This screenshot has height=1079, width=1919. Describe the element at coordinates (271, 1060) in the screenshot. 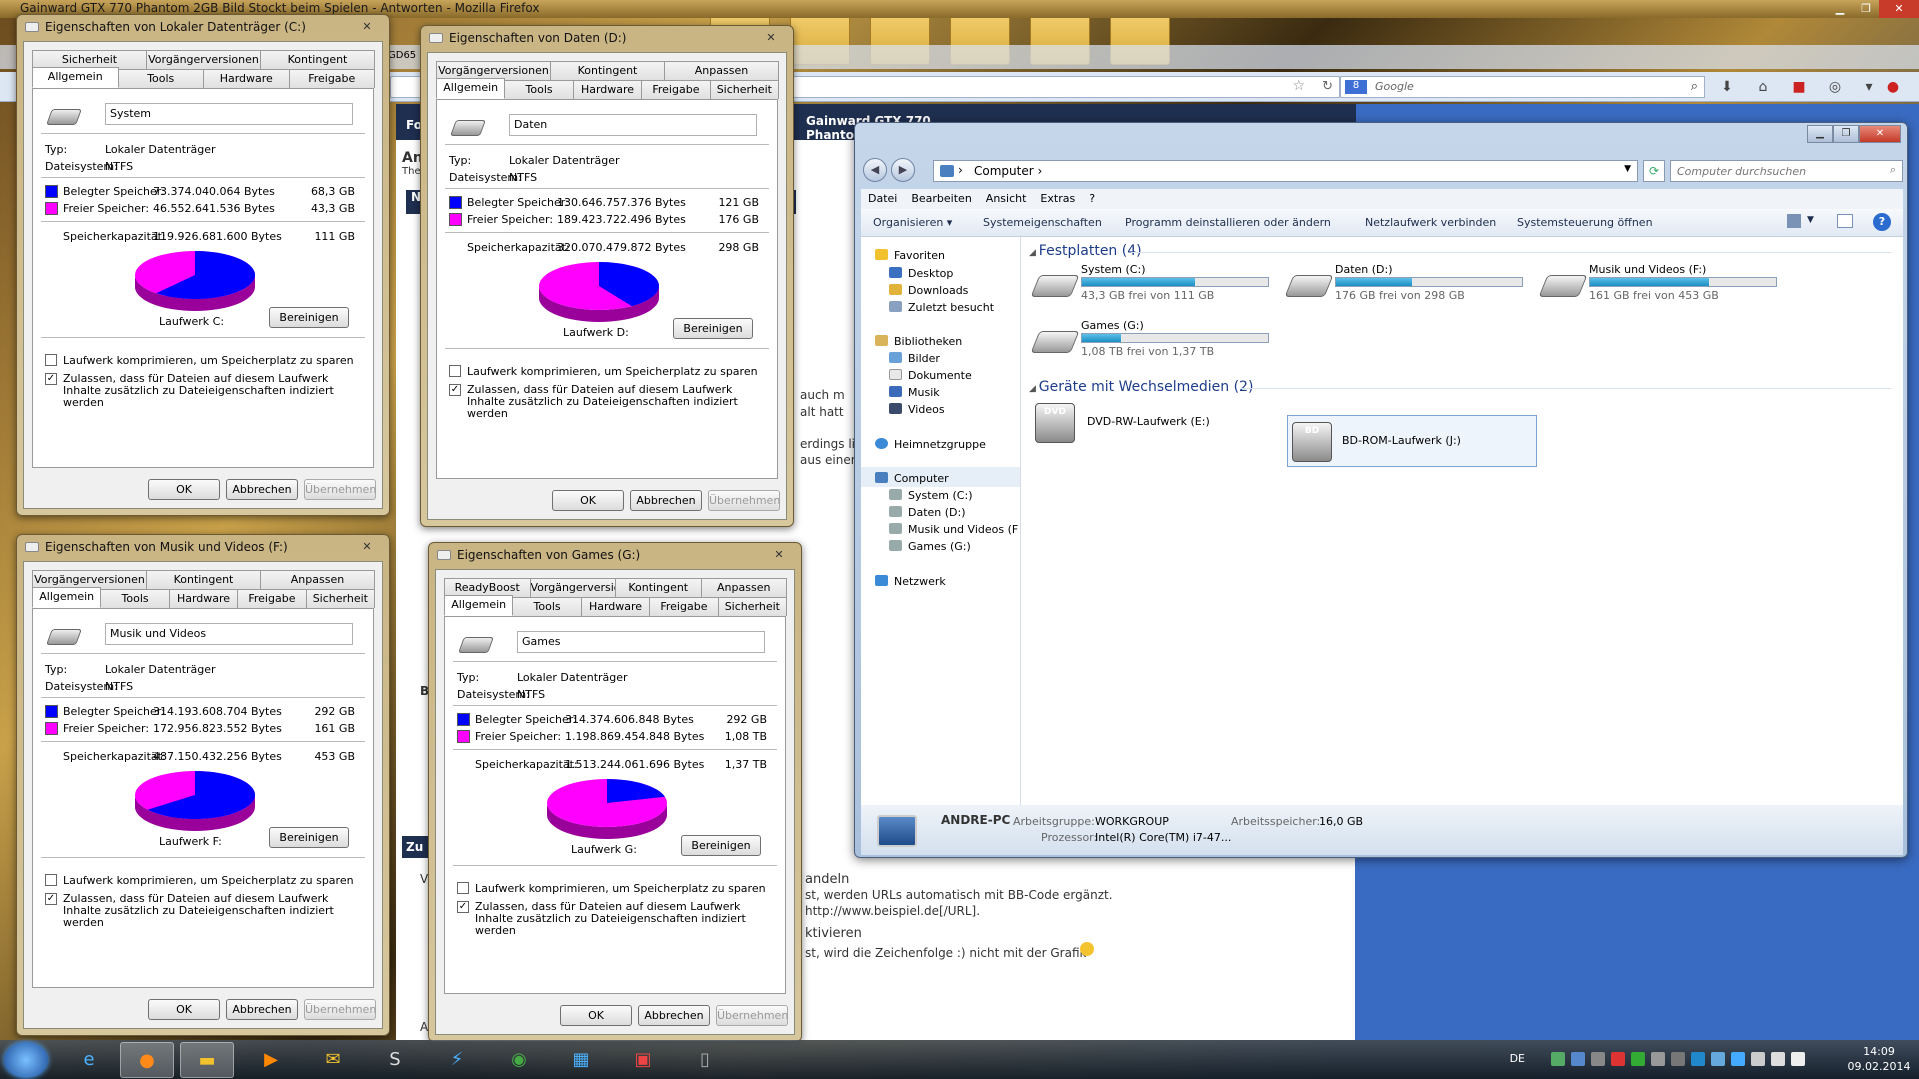

I see `media-player-icon: ▶` at that location.